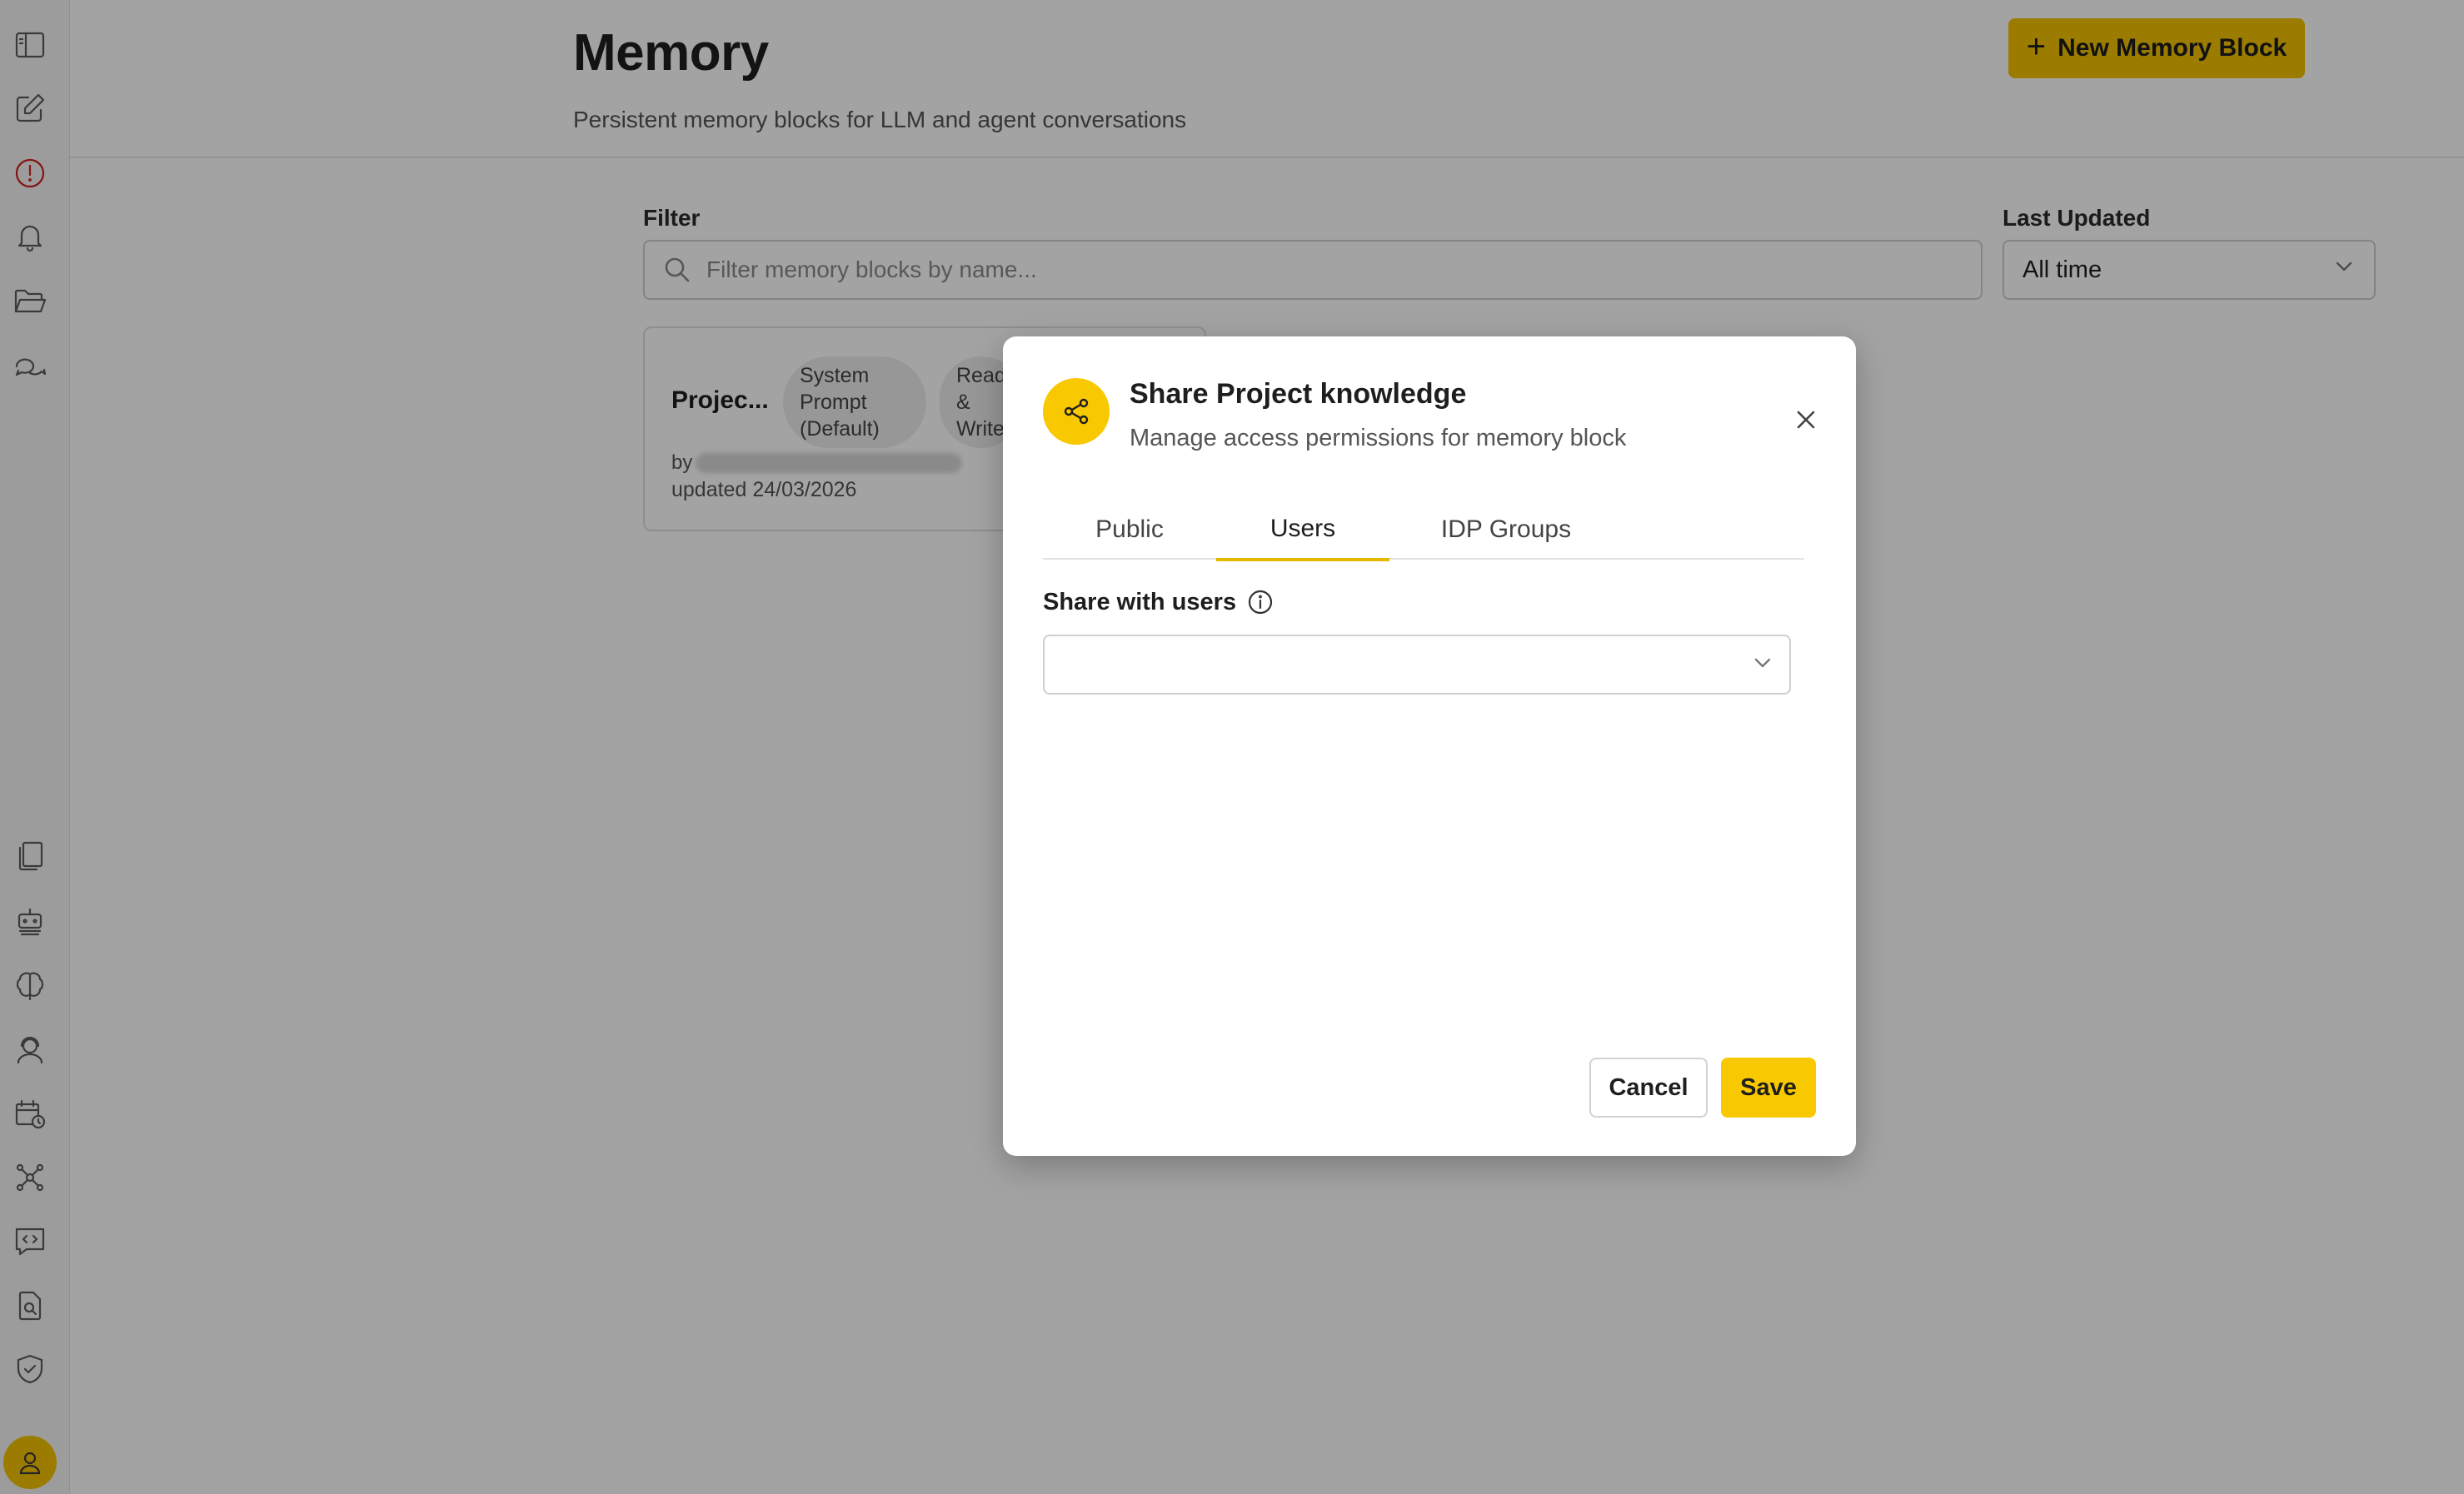 This screenshot has width=2464, height=1494. I want to click on users-select, so click(1417, 665).